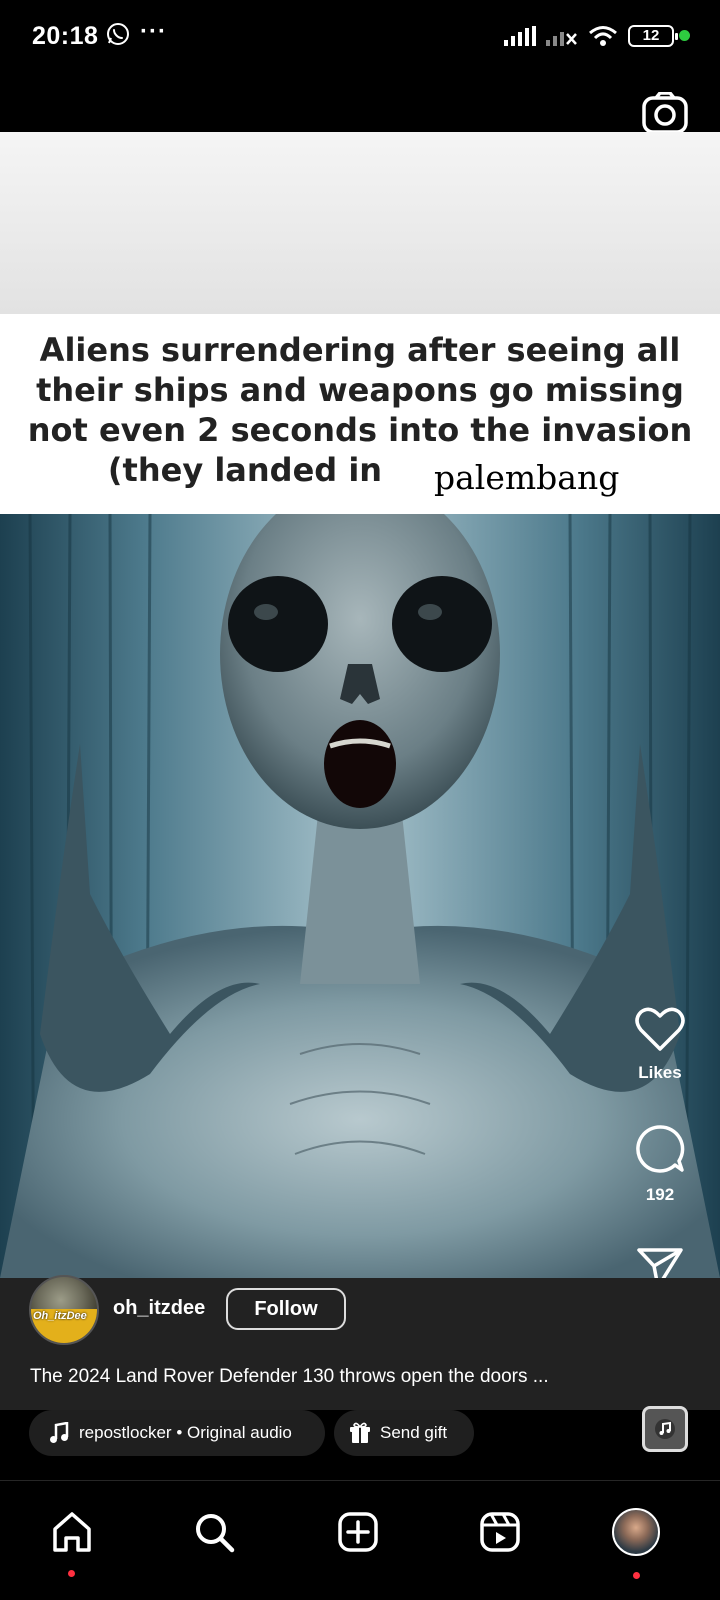 The image size is (720, 1600). Describe the element at coordinates (185, 1432) in the screenshot. I see `audio-label: repostlocker • Original audio` at that location.